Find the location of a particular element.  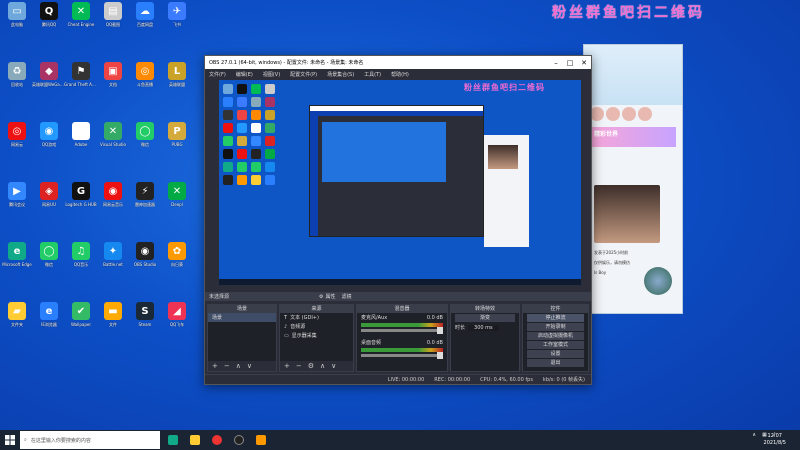

desktop-icon: ◎ 斗鱼直播 is located at coordinates (145, 79).